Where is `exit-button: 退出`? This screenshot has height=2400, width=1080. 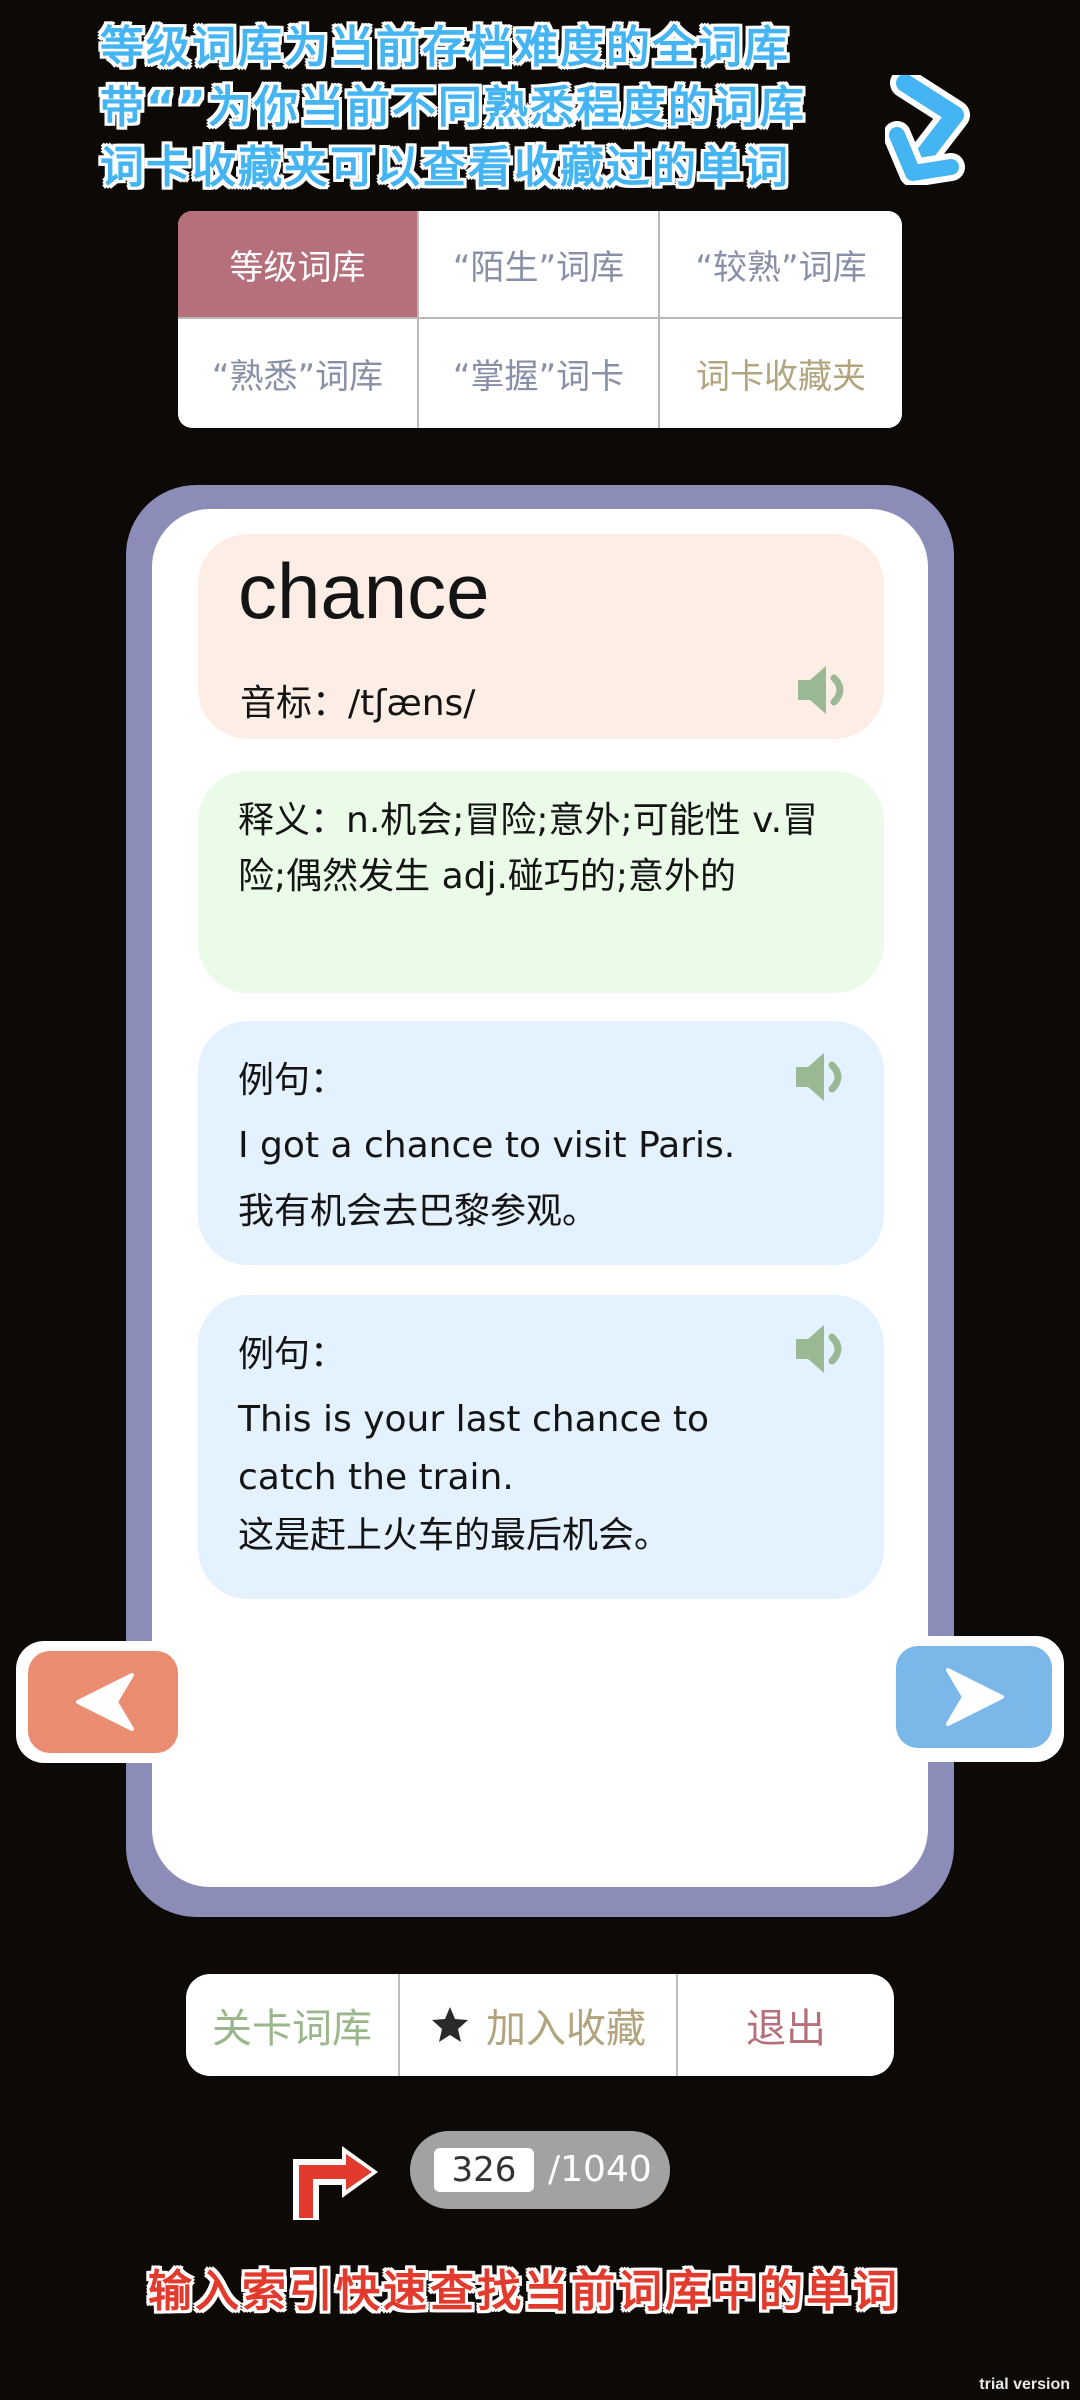 exit-button: 退出 is located at coordinates (786, 2025).